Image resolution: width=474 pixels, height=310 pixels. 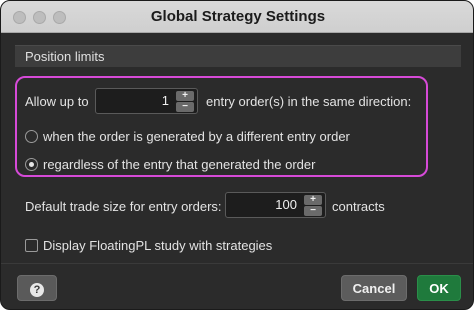 What do you see at coordinates (157, 245) in the screenshot?
I see `floating-pl-label: Display FloatingPL study with strategies` at bounding box center [157, 245].